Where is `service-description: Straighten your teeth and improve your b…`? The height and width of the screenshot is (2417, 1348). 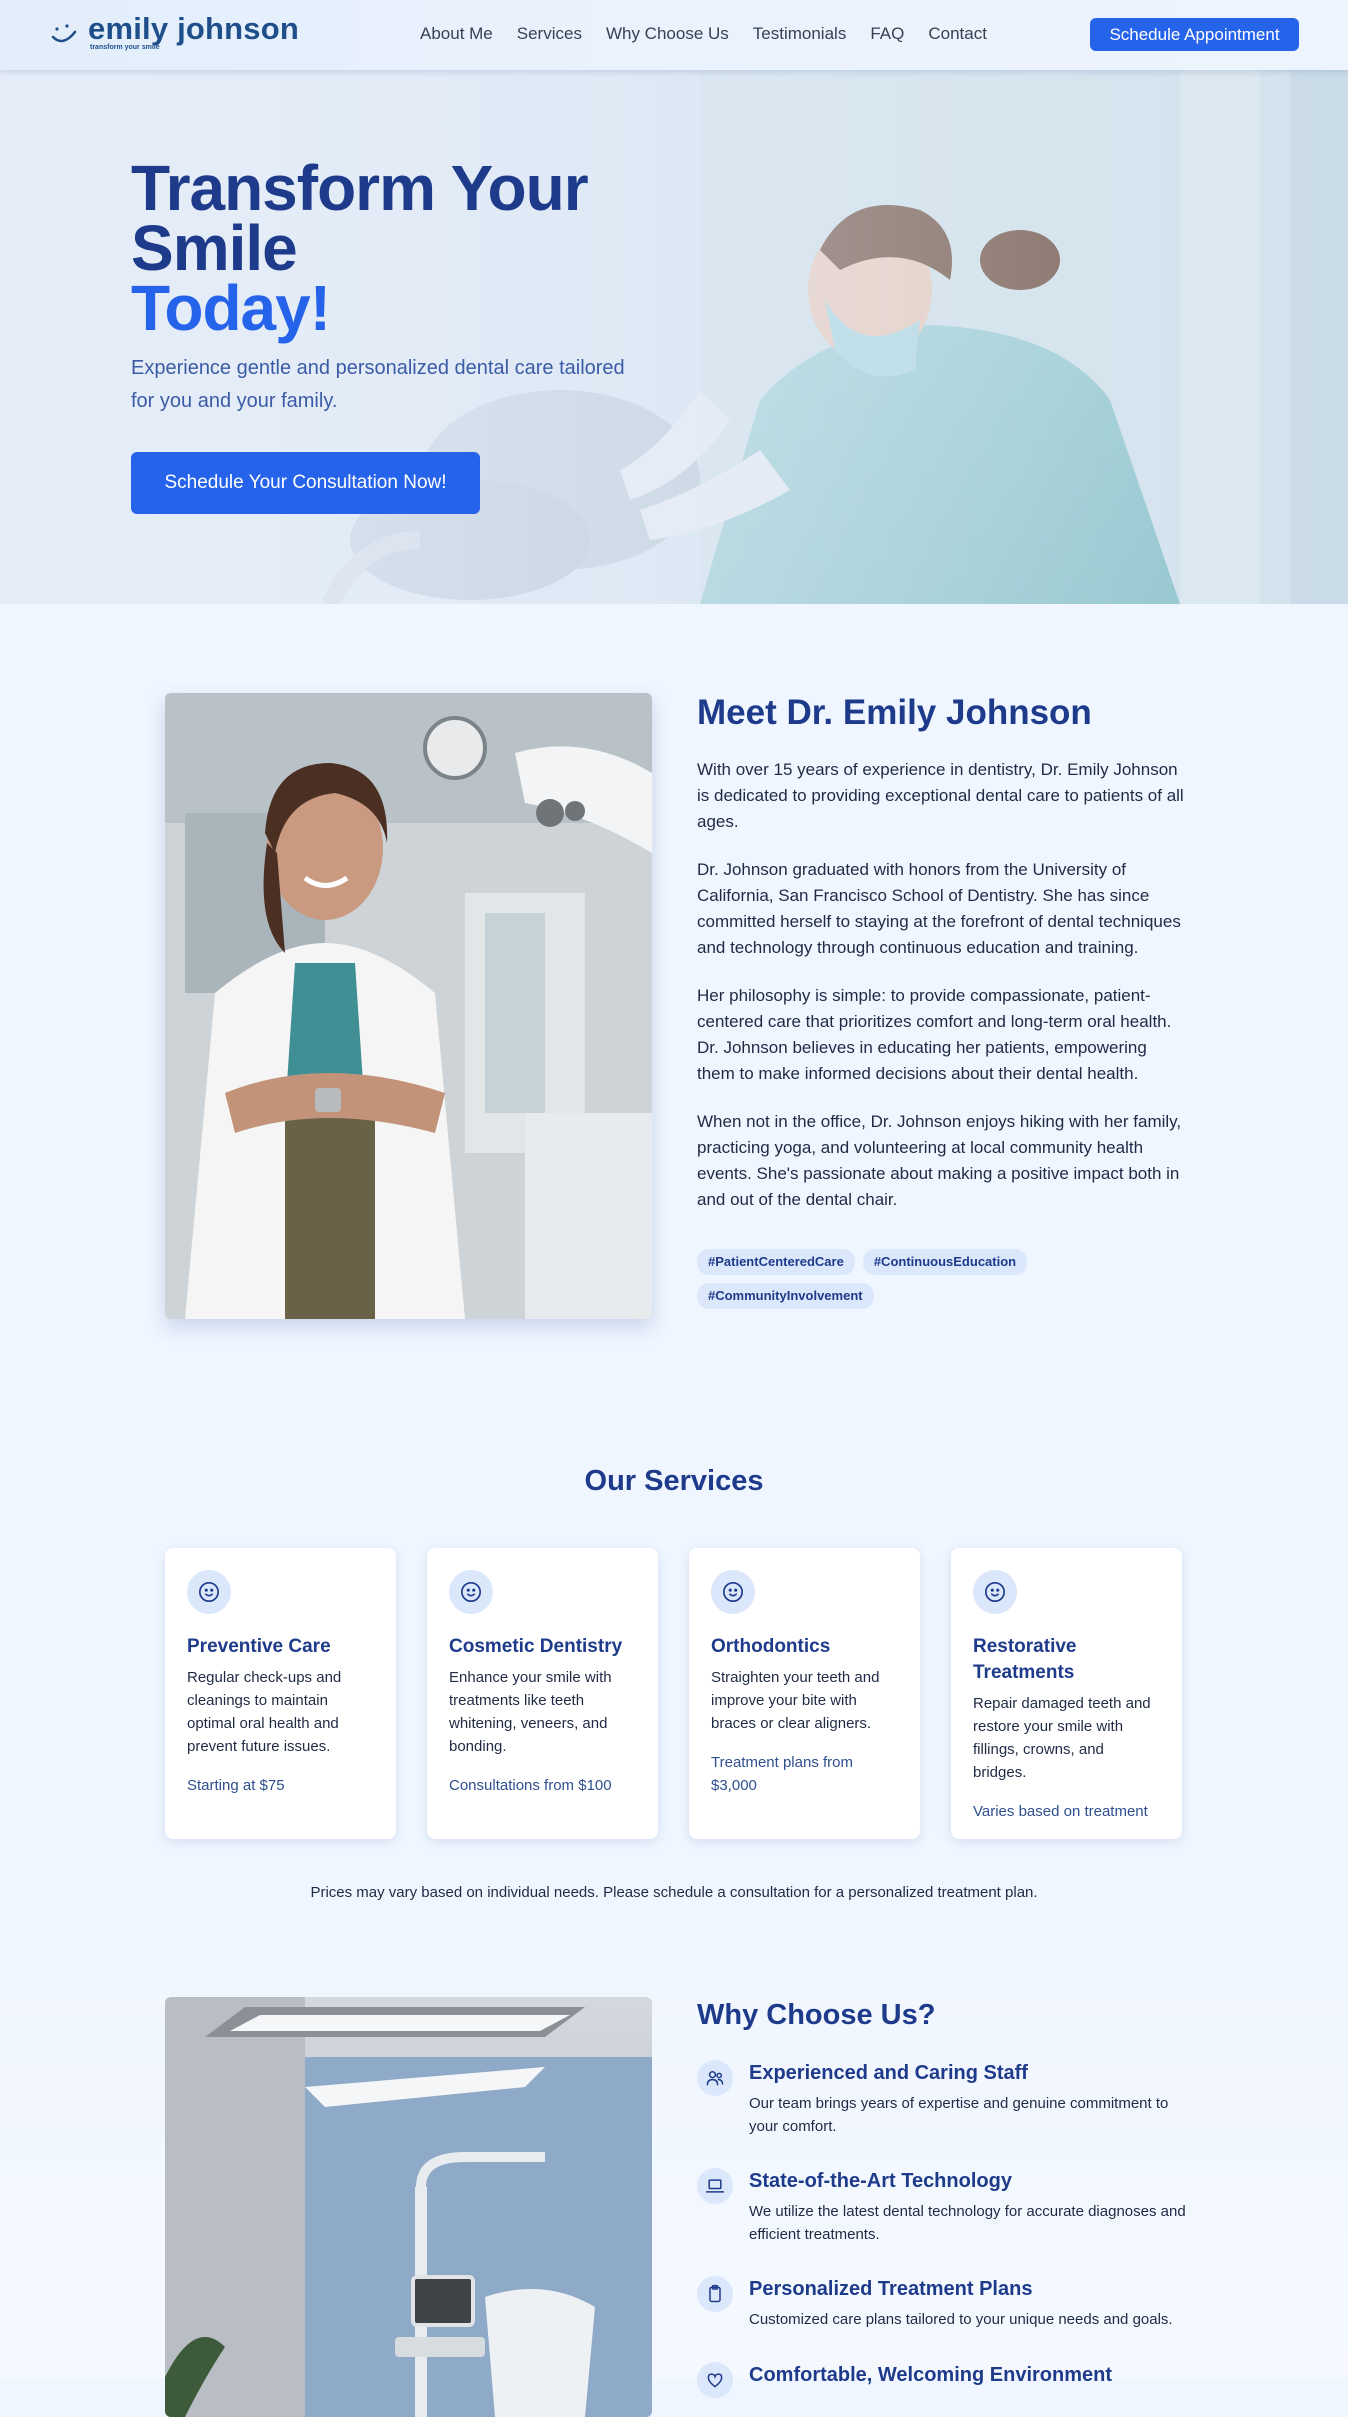
service-description: Straighten your teeth and improve your b… is located at coordinates (795, 1700).